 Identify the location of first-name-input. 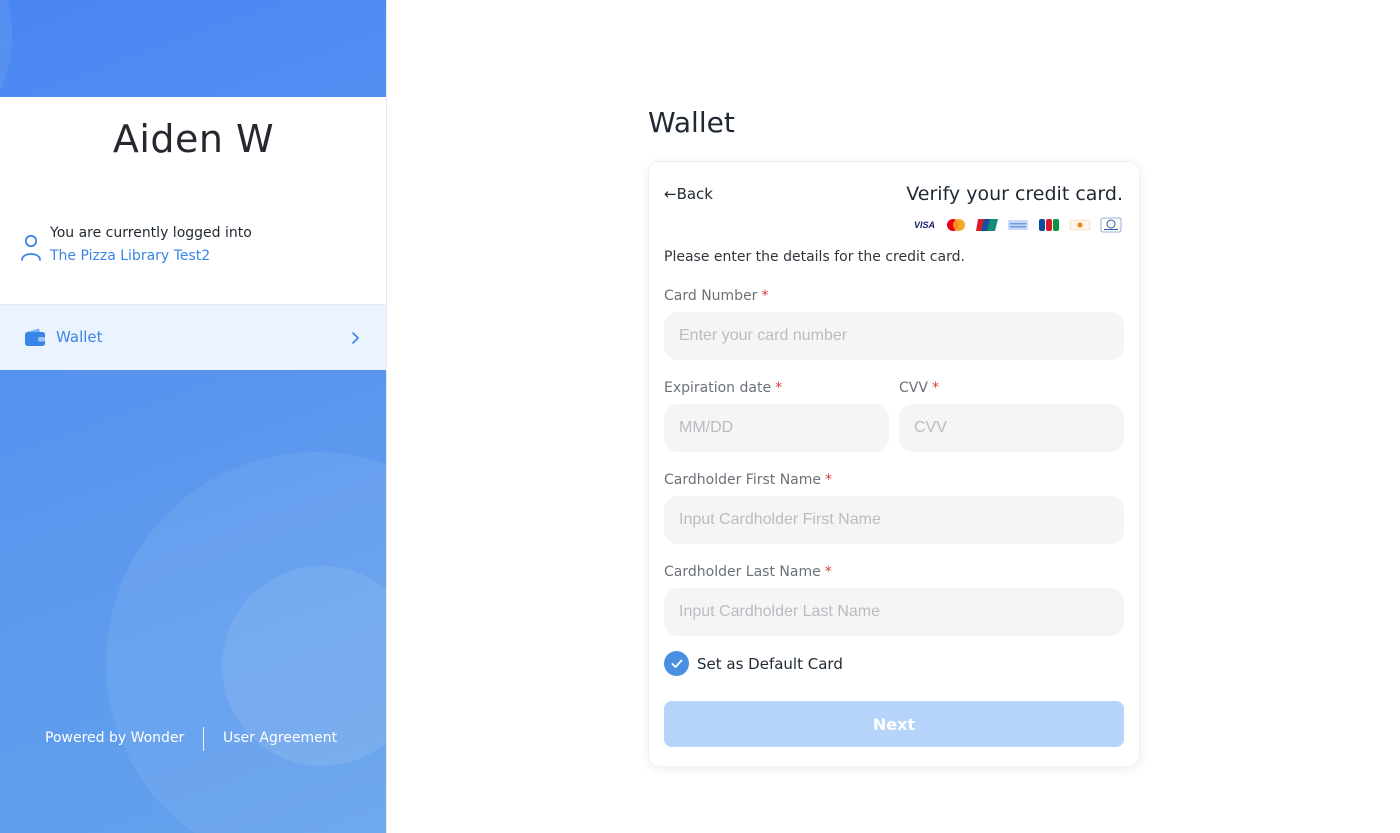
(894, 520).